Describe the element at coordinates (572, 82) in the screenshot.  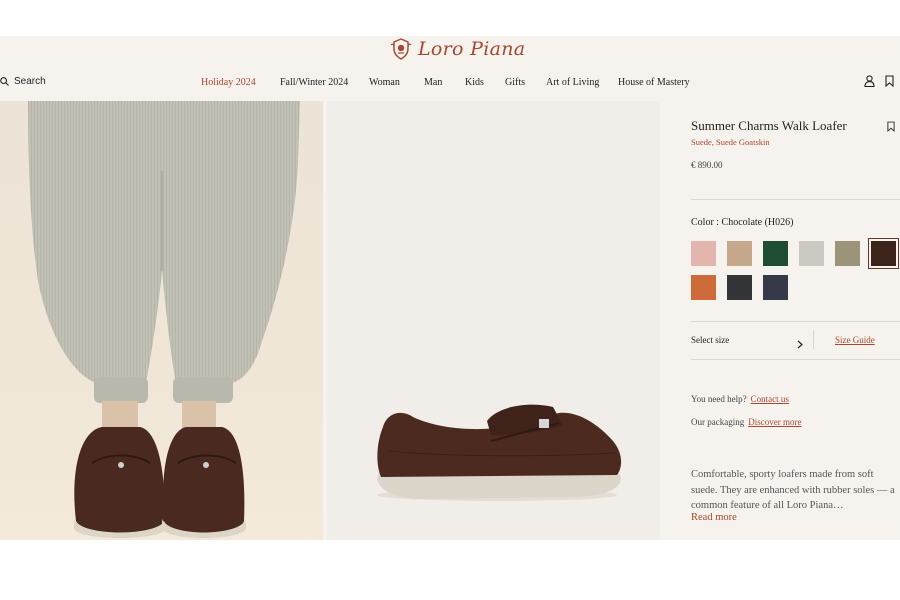
I see `nav-item-art-of-living: Art of Living` at that location.